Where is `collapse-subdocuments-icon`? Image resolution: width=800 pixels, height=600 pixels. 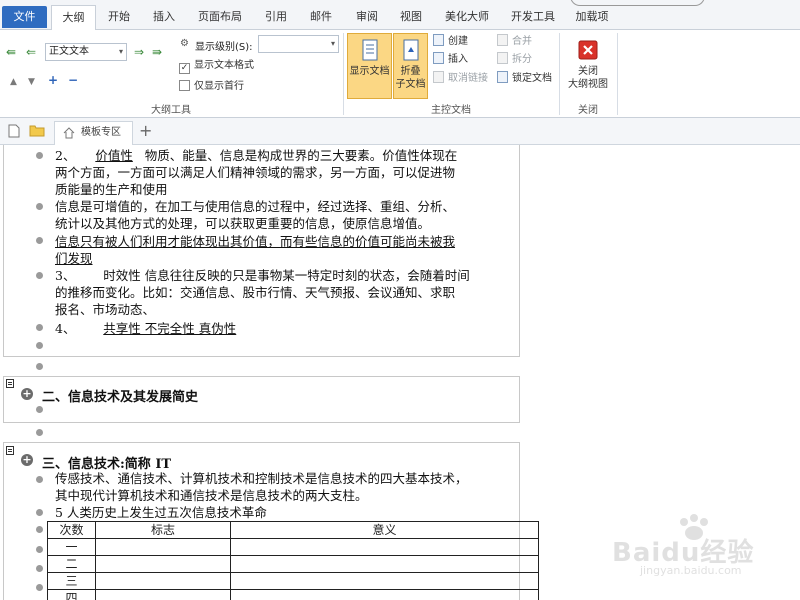 collapse-subdocuments-icon is located at coordinates (410, 50).